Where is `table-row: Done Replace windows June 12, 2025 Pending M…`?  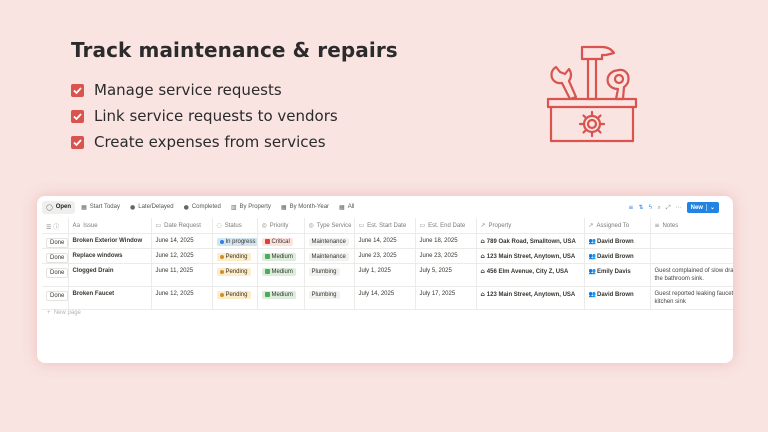 table-row: Done Replace windows June 12, 2025 Pending M… is located at coordinates (387, 256).